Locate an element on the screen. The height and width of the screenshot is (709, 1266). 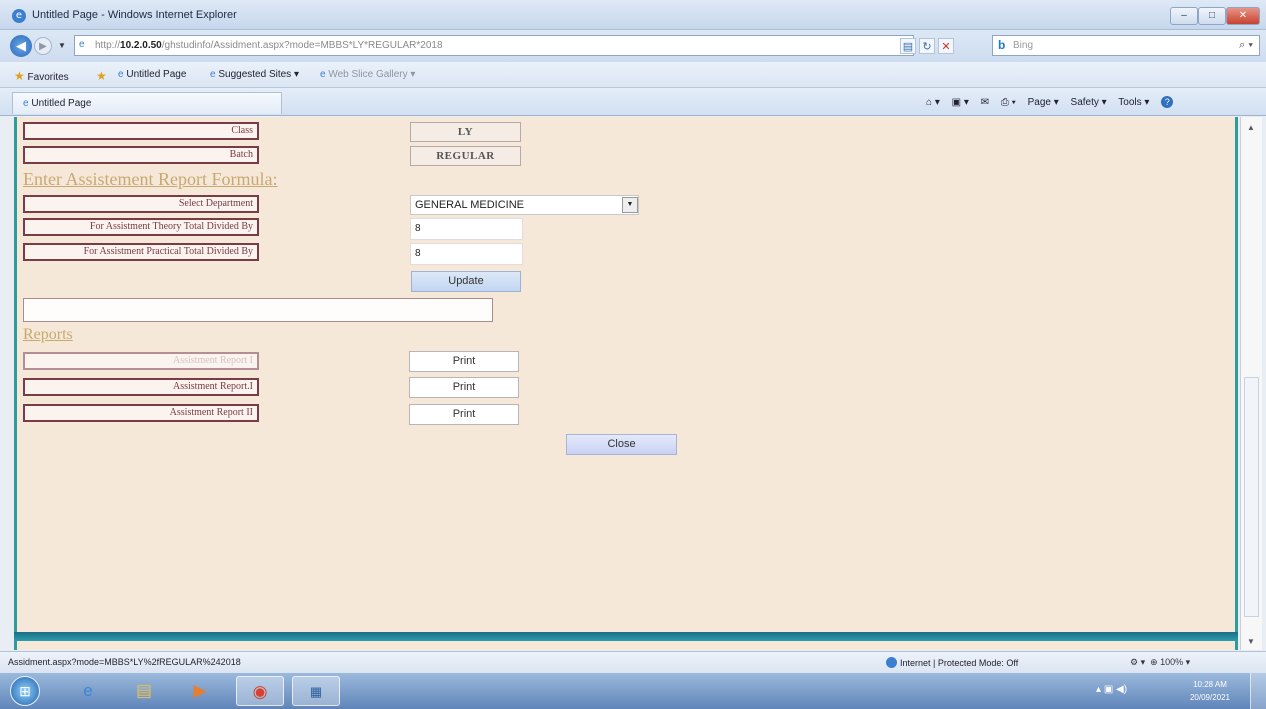
start-button: ⊞ is located at coordinates (25, 691).